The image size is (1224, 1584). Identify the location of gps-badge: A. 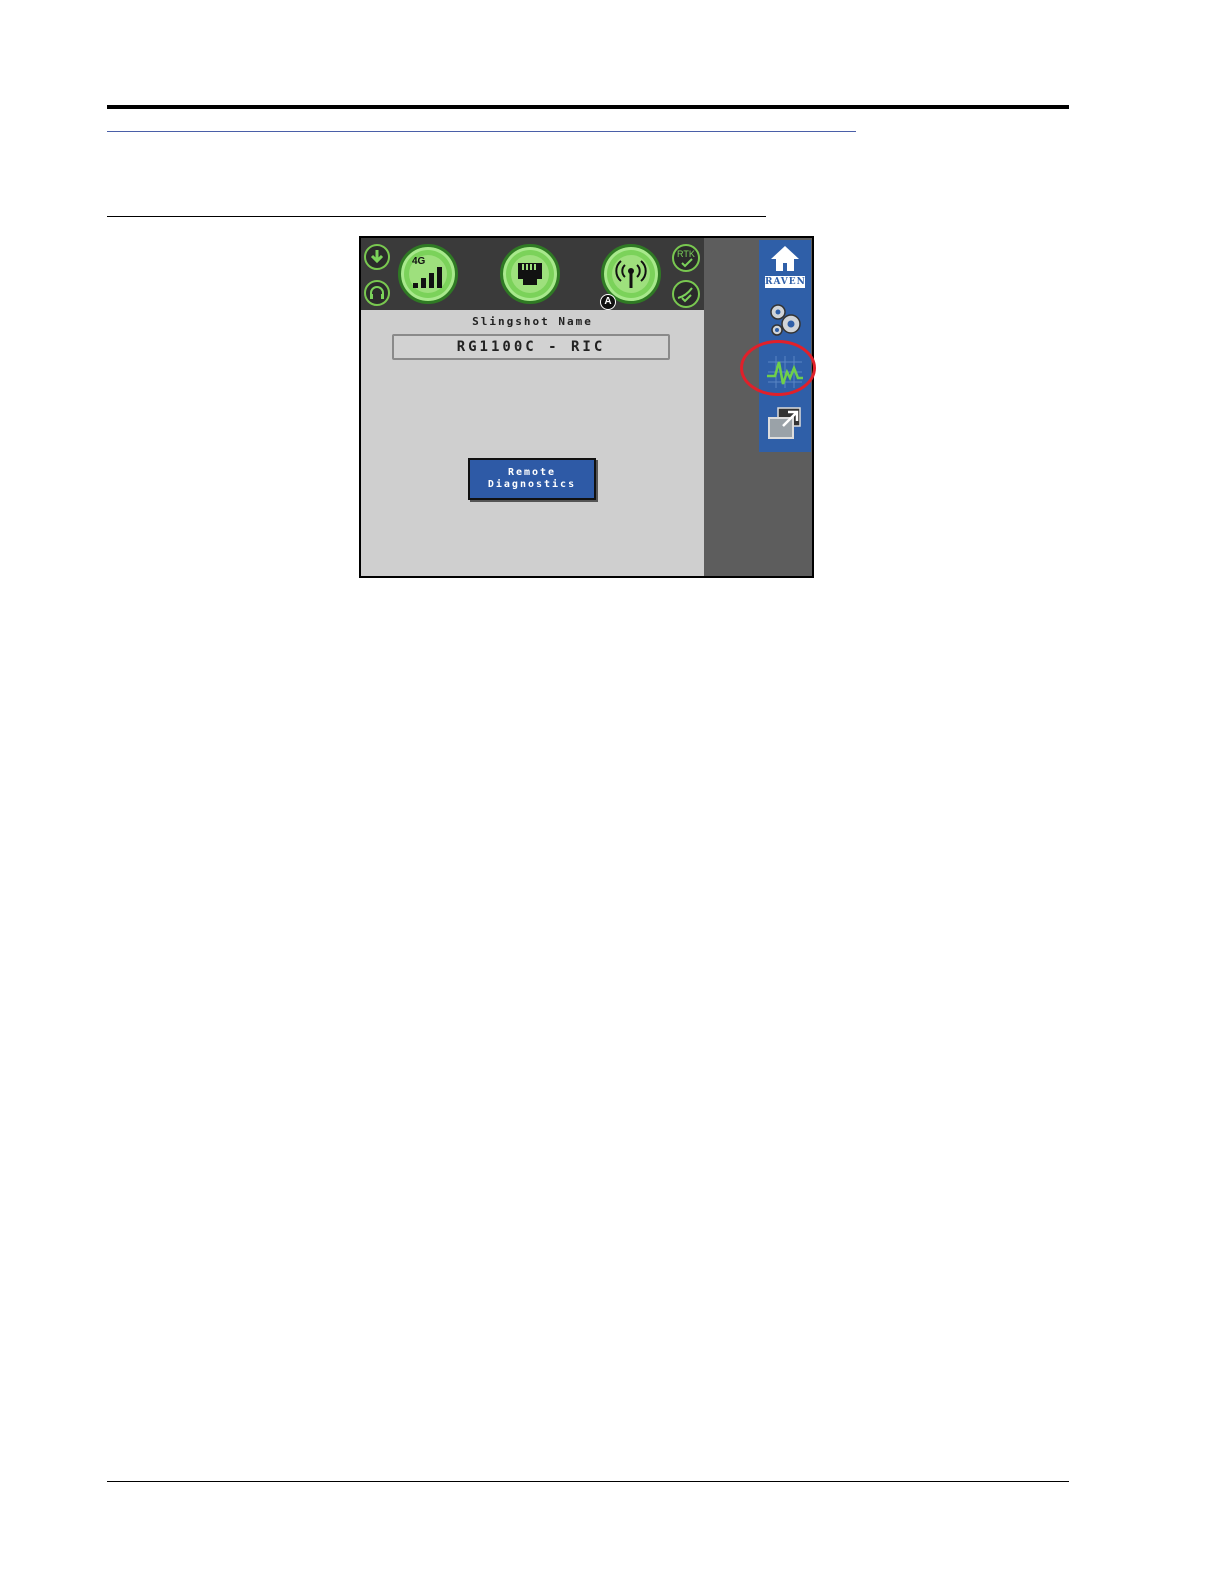
(608, 302).